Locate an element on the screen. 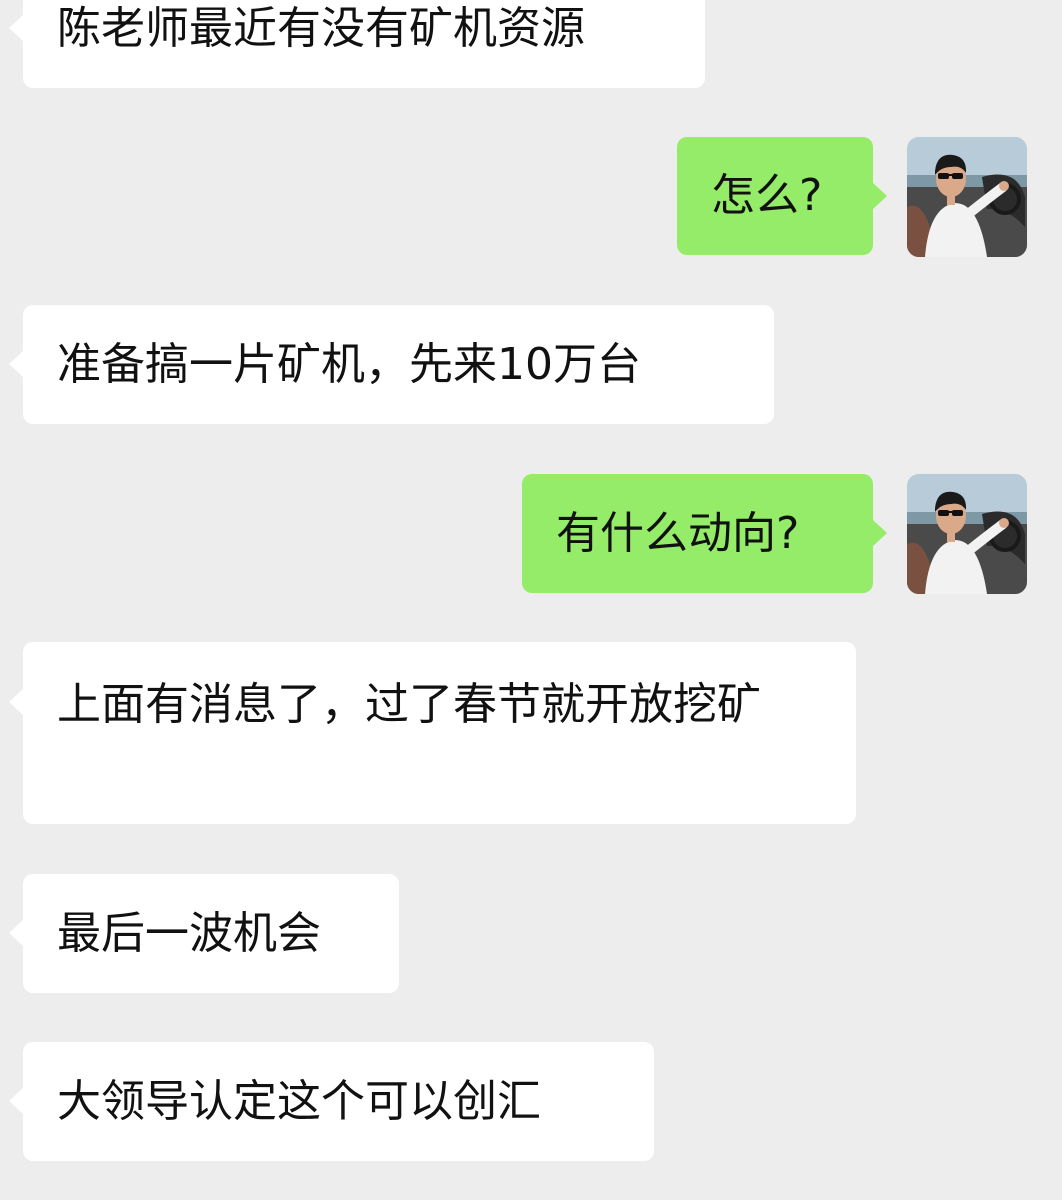 This screenshot has width=1062, height=1200. message-text: 陈老师最近有没有矿机资源 is located at coordinates (321, 28).